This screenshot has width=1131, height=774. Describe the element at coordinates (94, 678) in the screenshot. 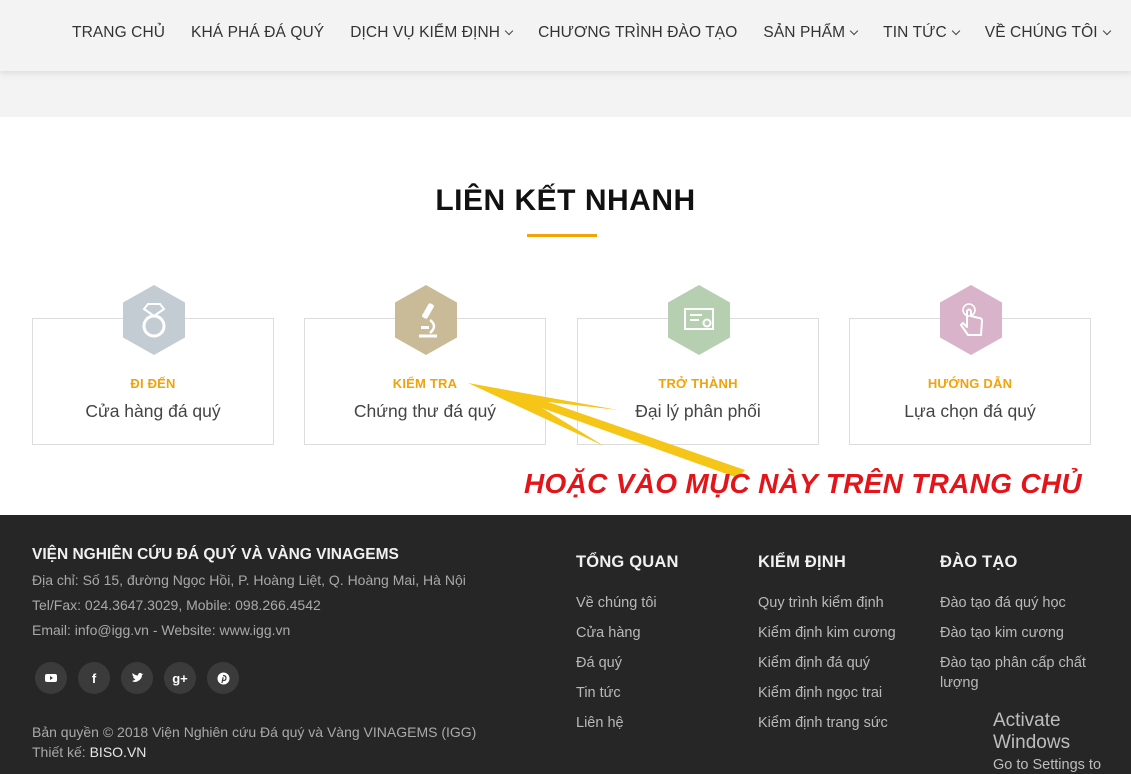

I see `facebook-icon: f` at that location.